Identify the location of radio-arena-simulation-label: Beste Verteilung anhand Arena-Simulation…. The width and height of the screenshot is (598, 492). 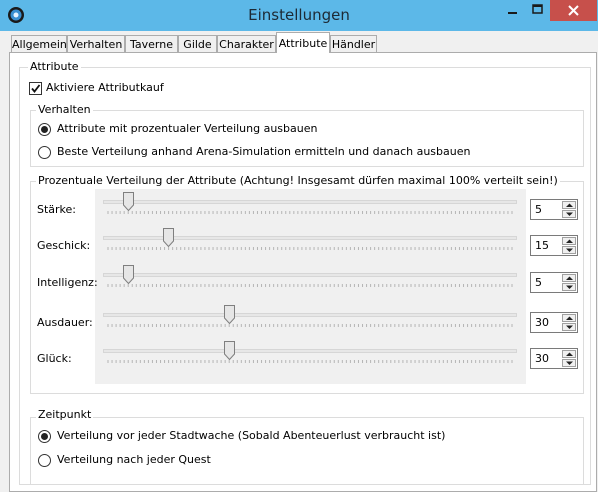
(264, 151).